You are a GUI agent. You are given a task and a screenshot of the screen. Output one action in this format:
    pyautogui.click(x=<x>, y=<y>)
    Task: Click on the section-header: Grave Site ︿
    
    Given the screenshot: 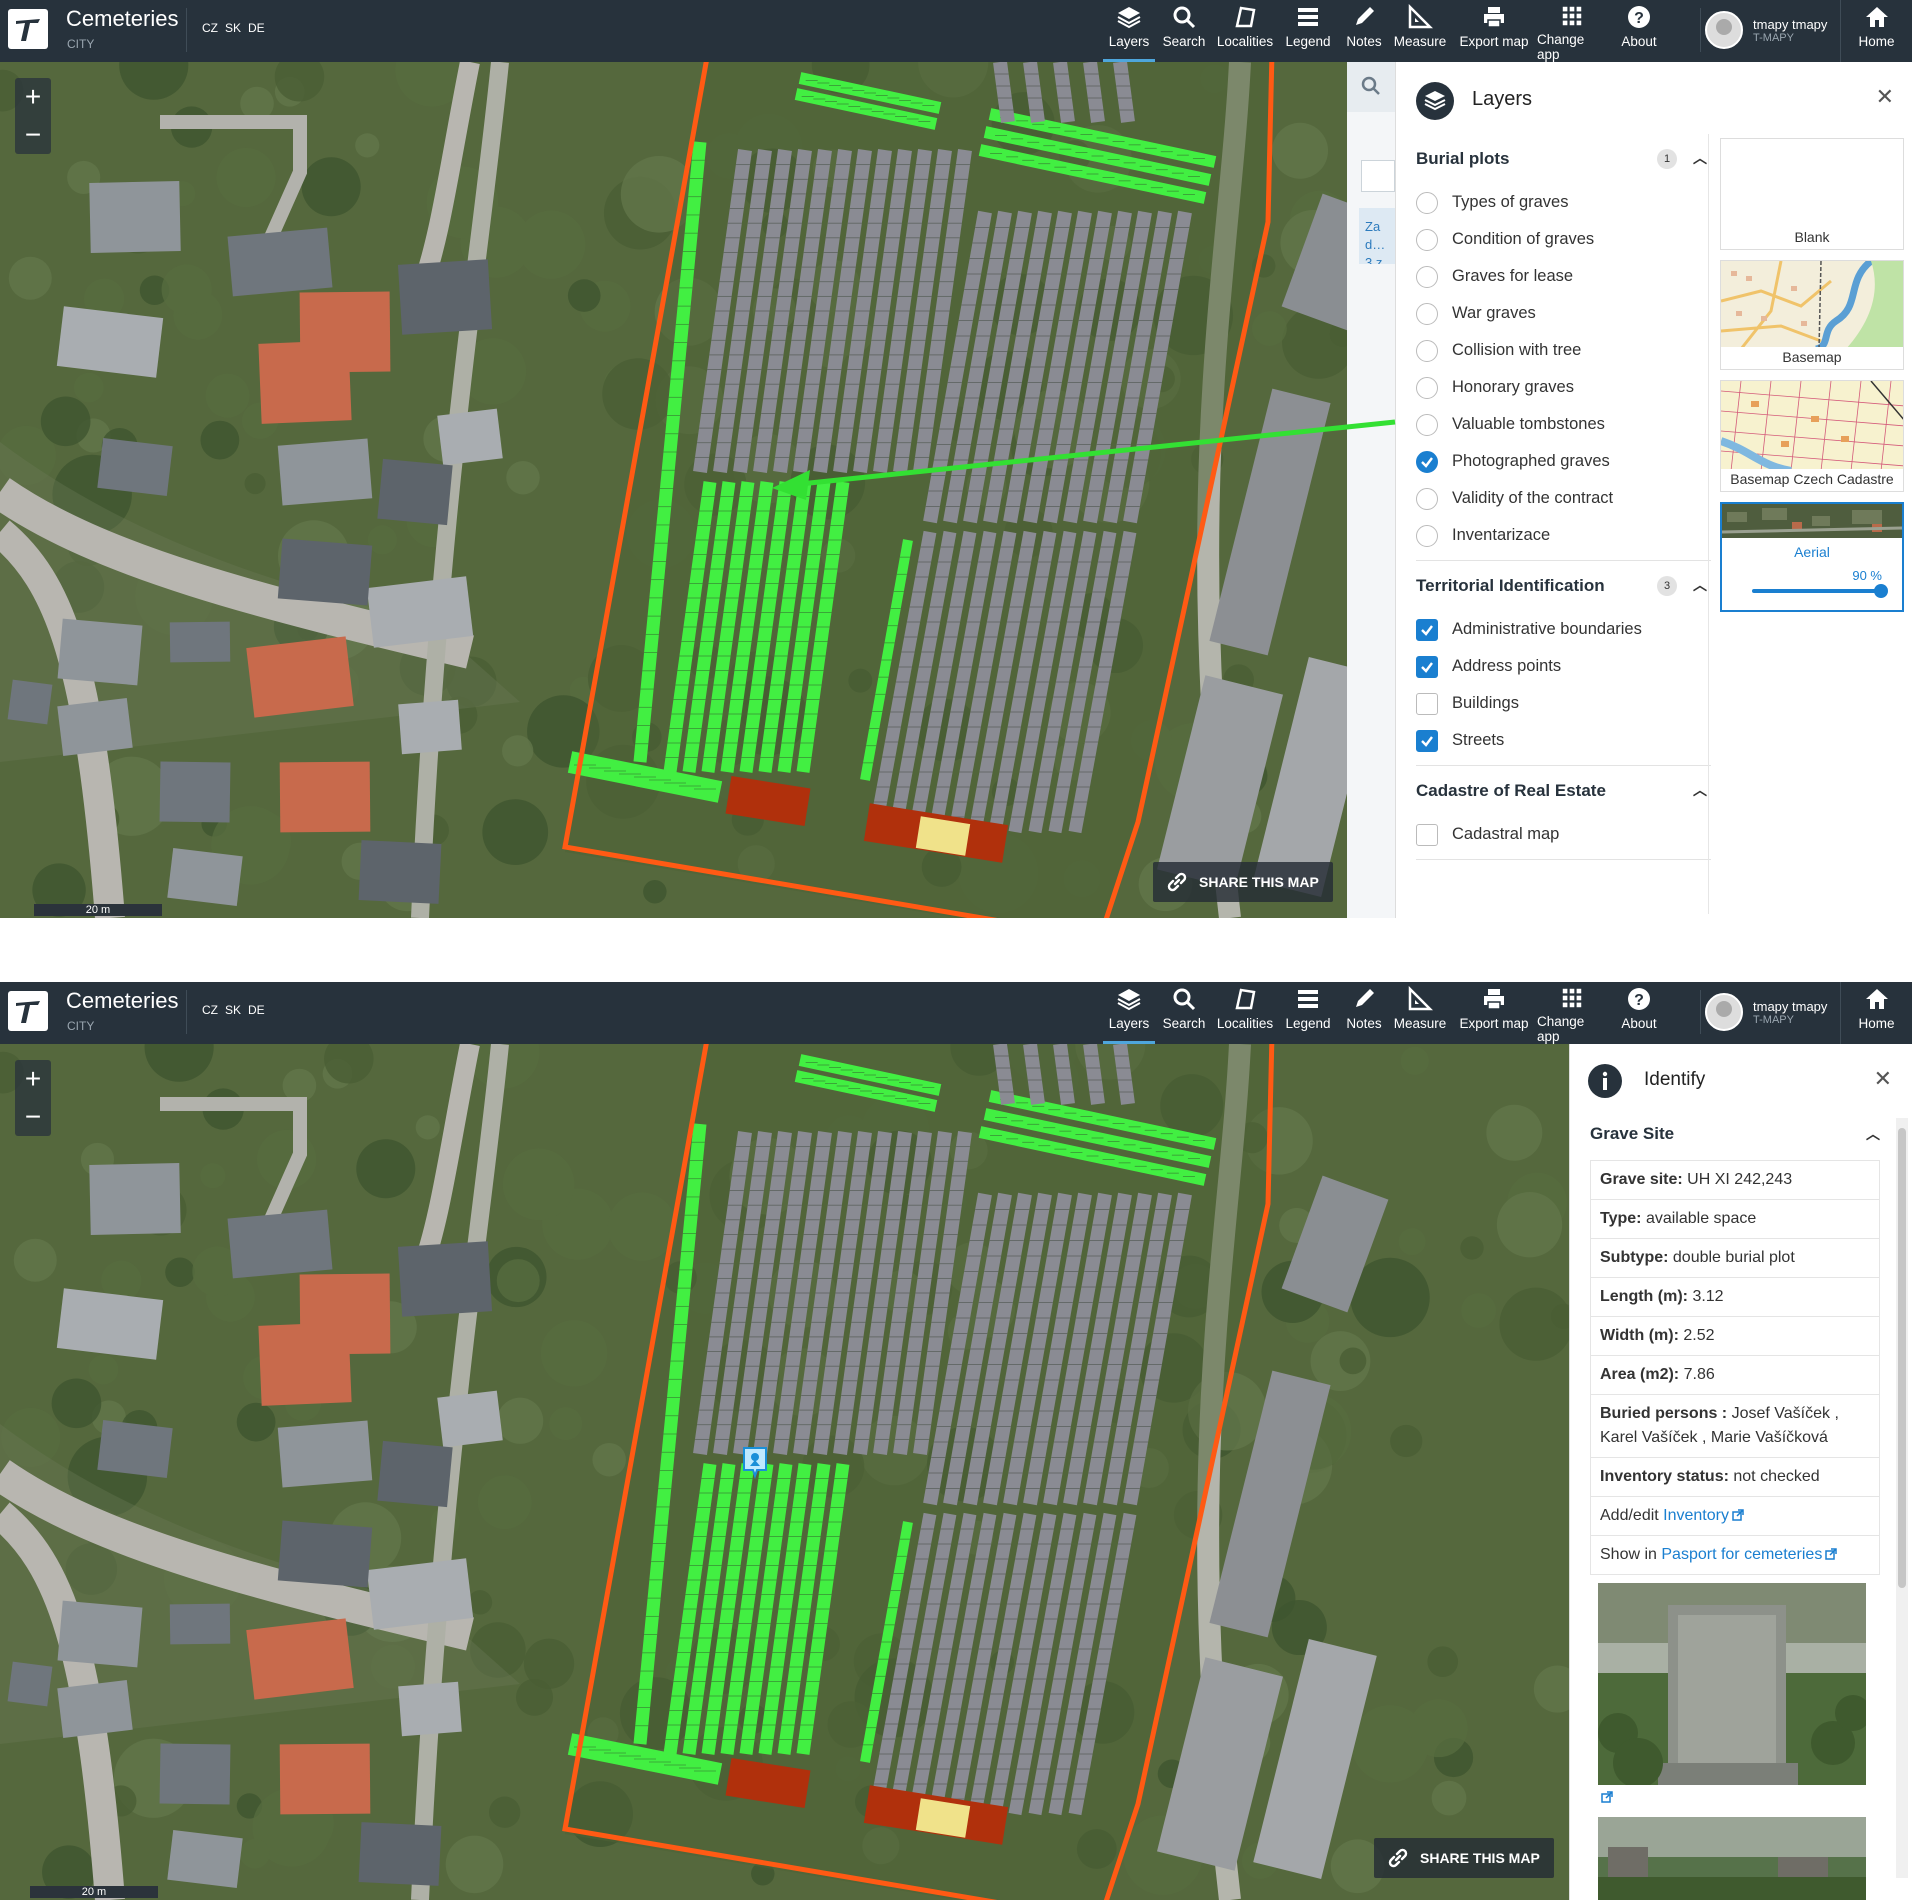 What is the action you would take?
    pyautogui.click(x=1735, y=1134)
    